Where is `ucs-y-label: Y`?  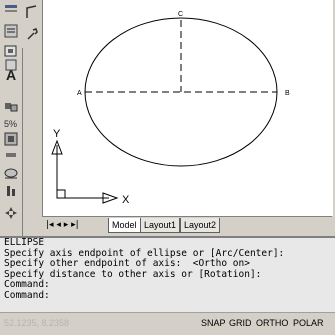
ucs-y-label: Y is located at coordinates (57, 134).